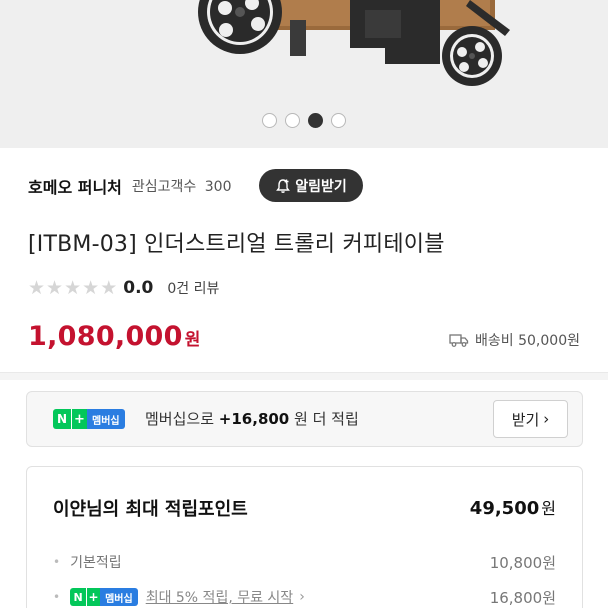  Describe the element at coordinates (96, 563) in the screenshot. I see `points-row-label: 기본적립` at that location.